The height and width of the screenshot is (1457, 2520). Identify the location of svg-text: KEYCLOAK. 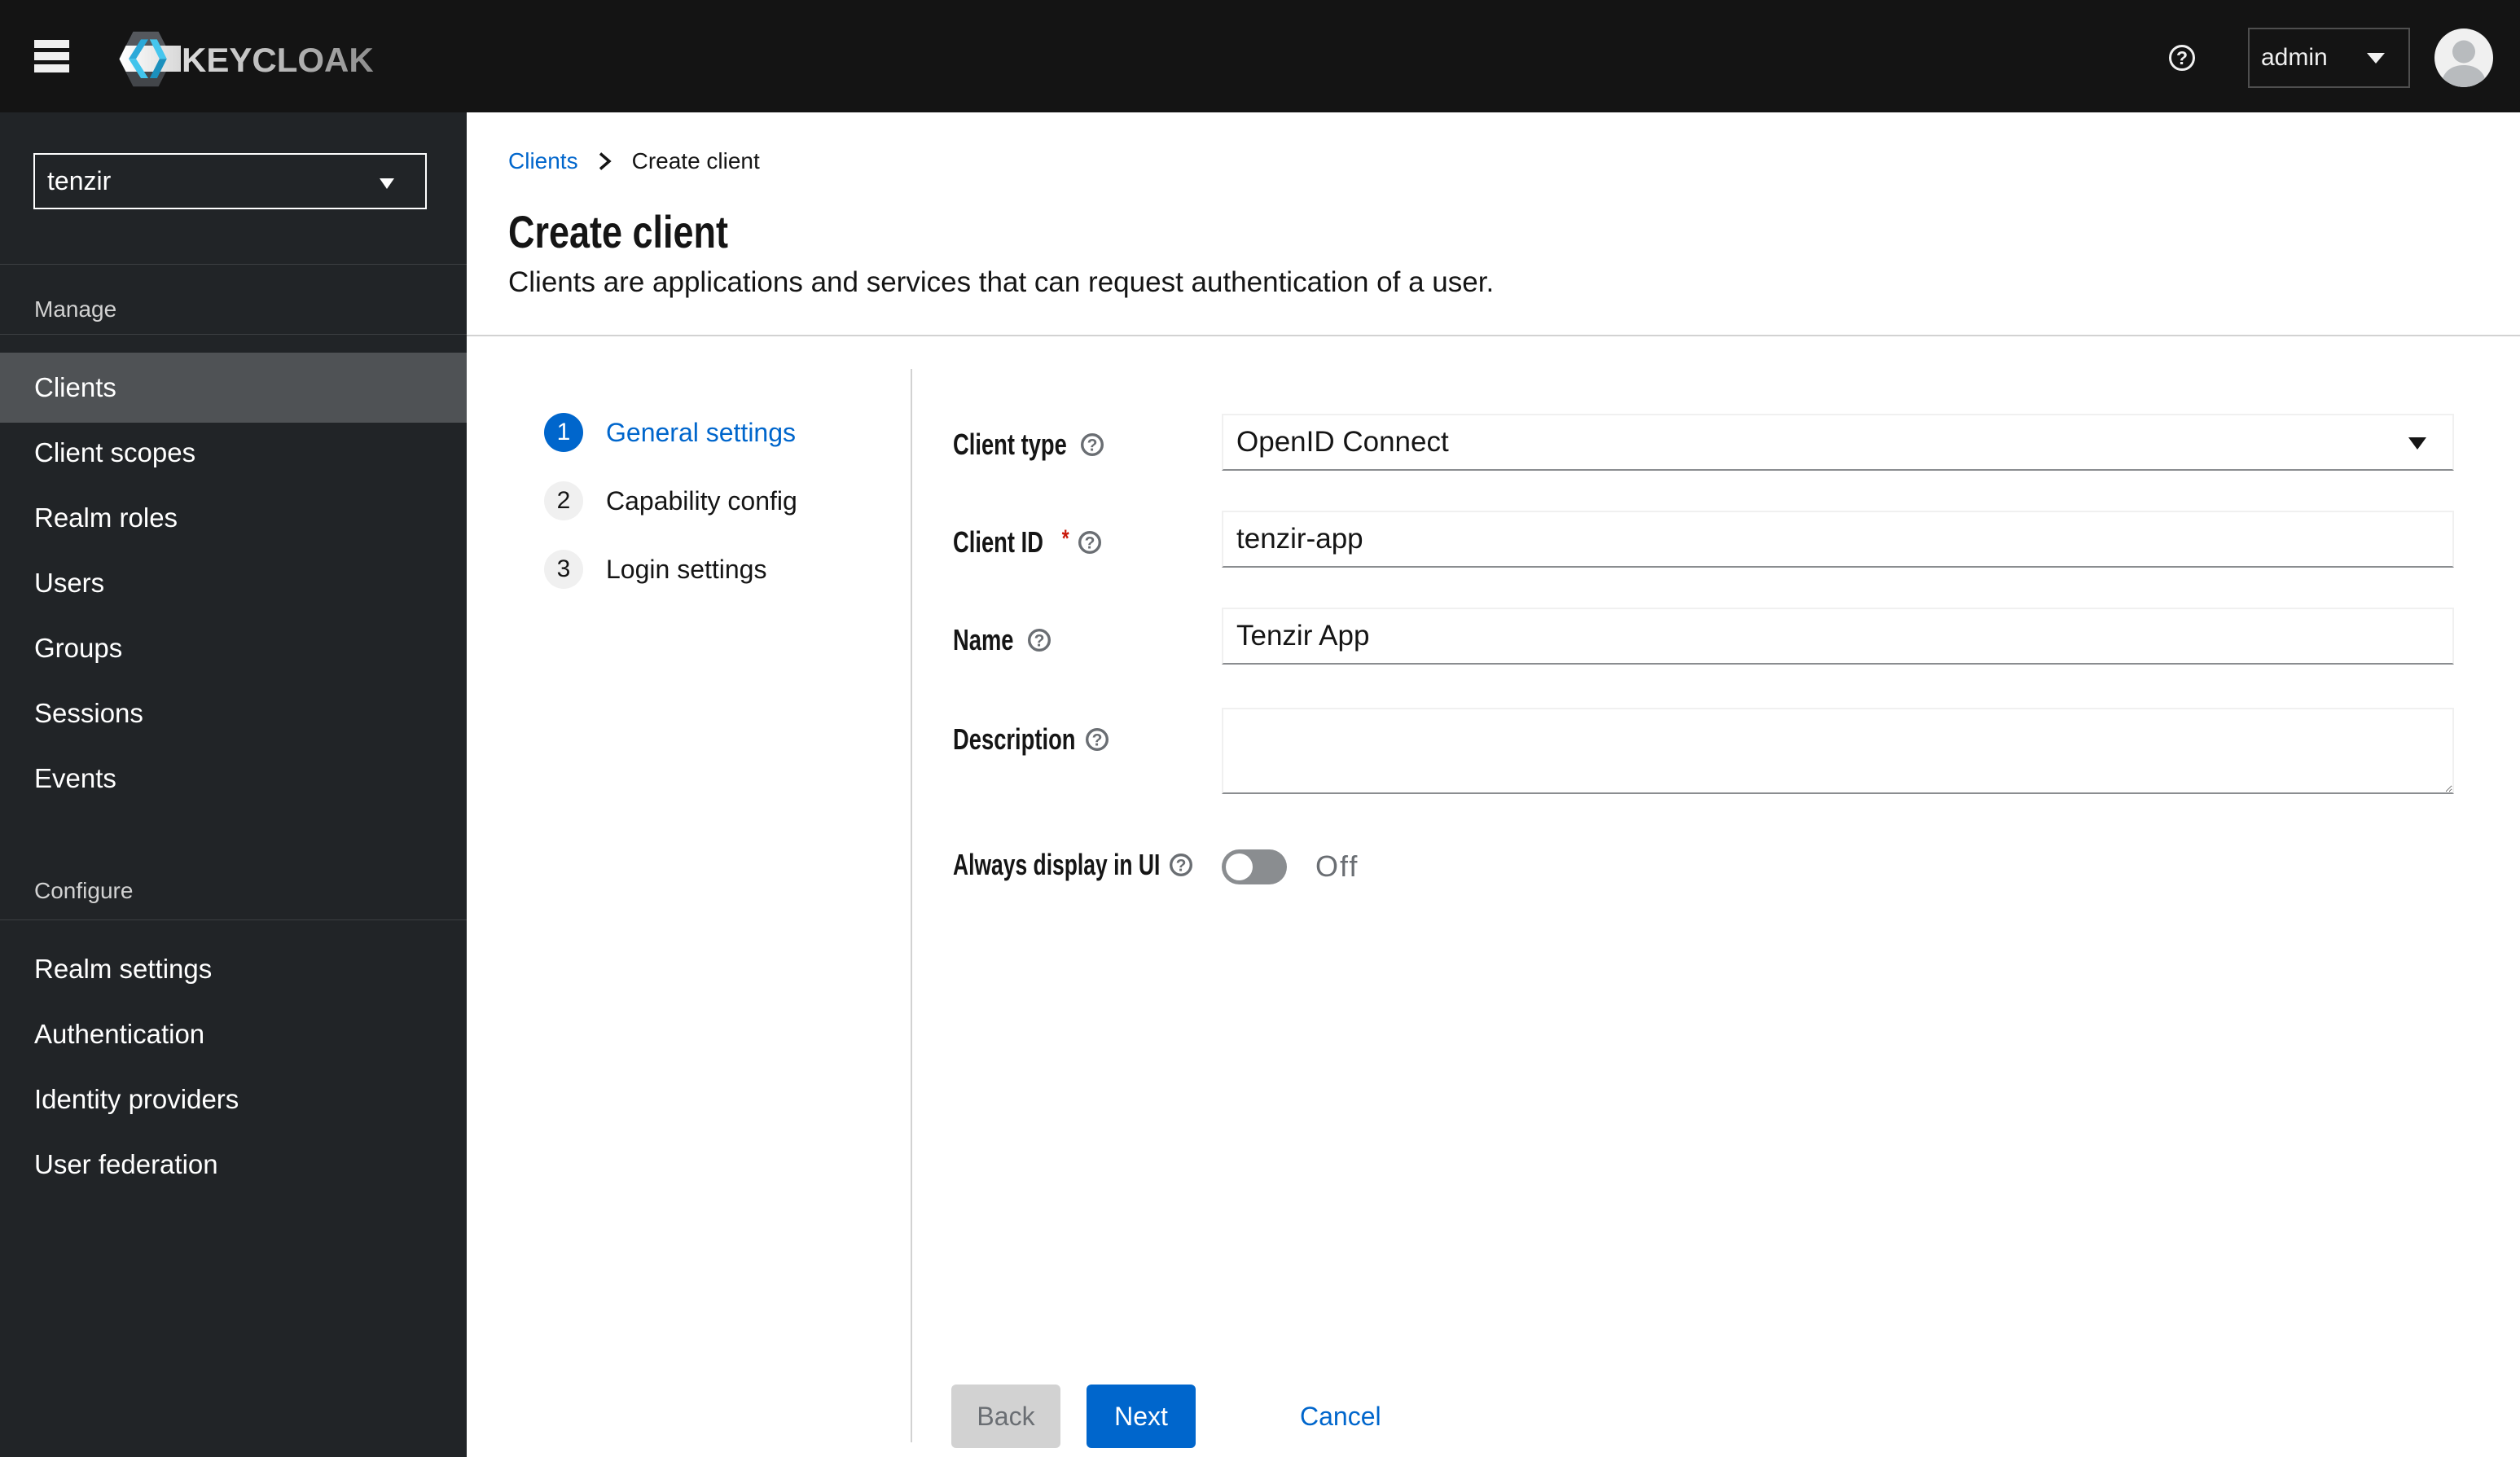
(278, 60).